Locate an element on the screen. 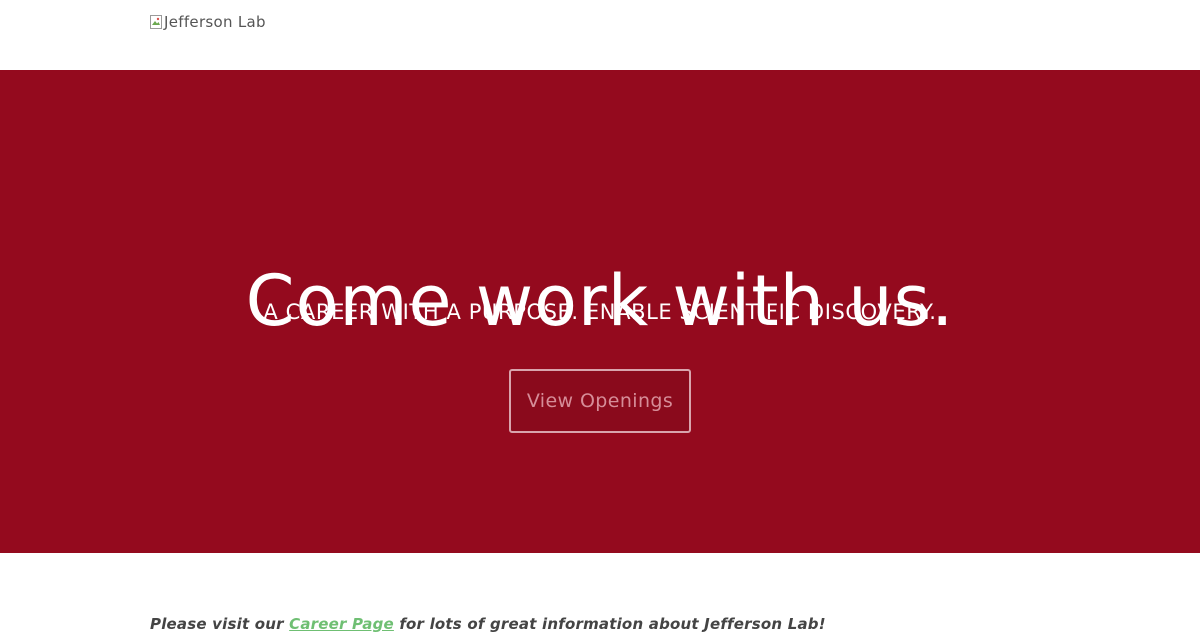 The width and height of the screenshot is (1200, 636). logo-alt-text: Jefferson Lab is located at coordinates (215, 22).